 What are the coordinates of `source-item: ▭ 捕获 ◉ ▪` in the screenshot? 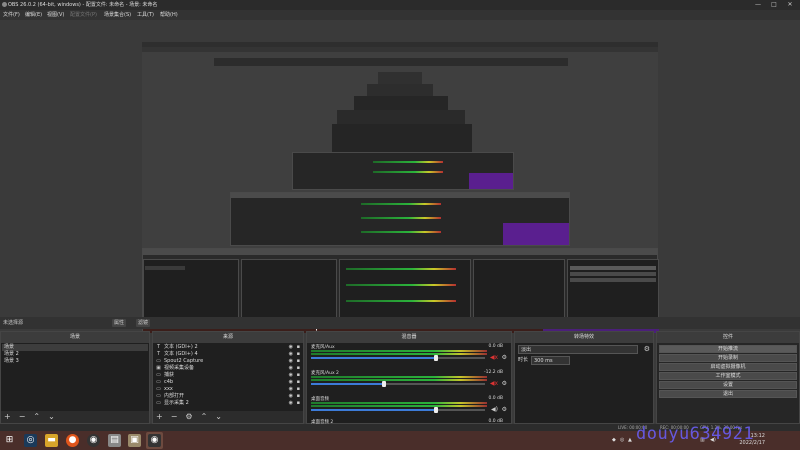 It's located at (228, 375).